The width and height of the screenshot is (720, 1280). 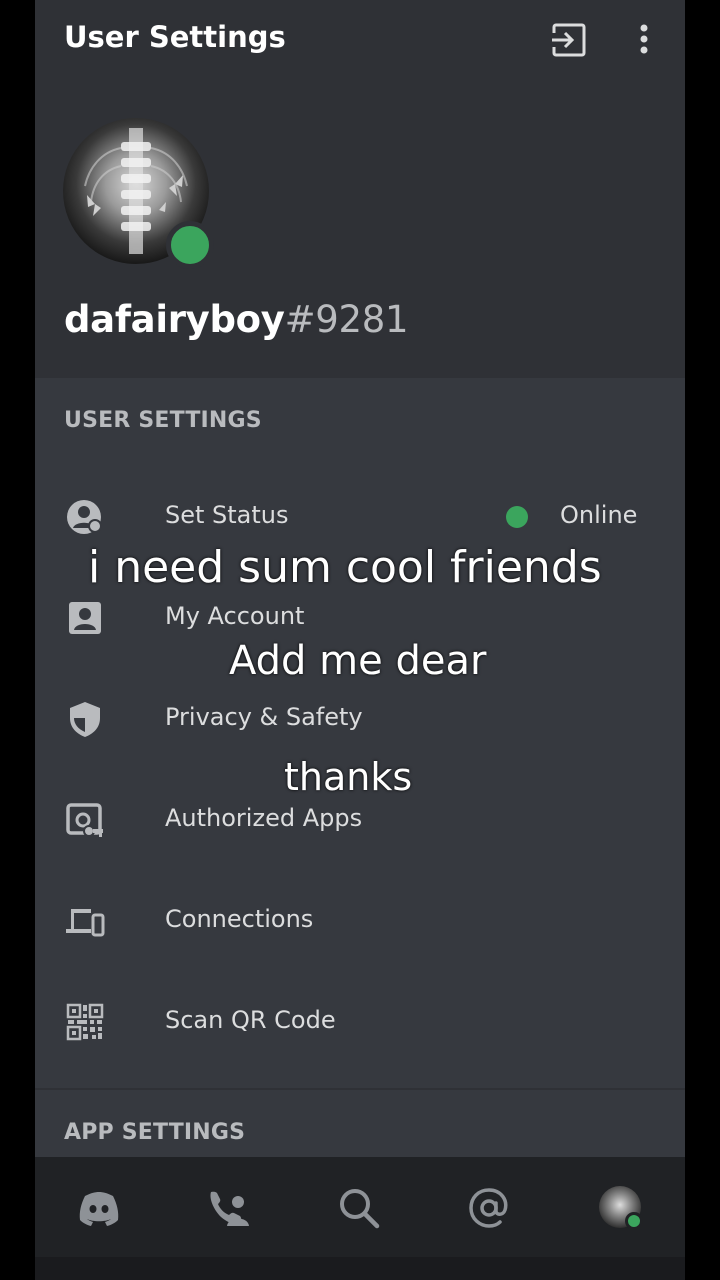 I want to click on online-status-indicator, so click(x=190, y=245).